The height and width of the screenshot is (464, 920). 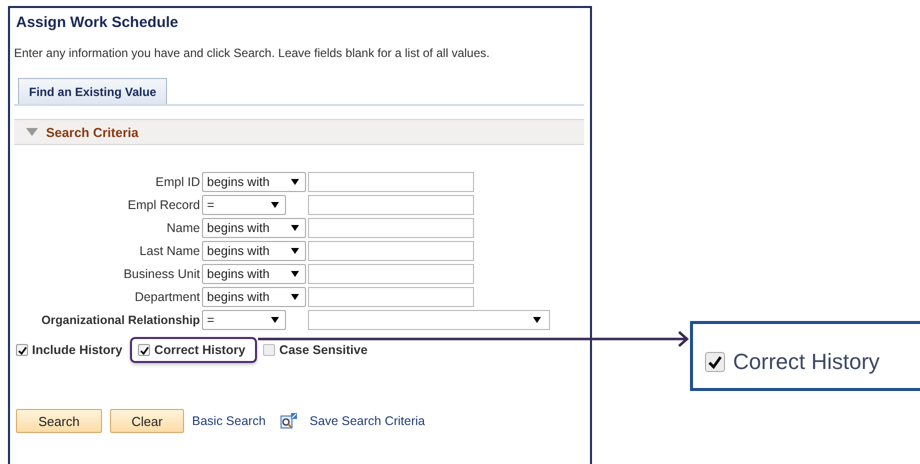 I want to click on field-label: Business Unit, so click(x=161, y=274).